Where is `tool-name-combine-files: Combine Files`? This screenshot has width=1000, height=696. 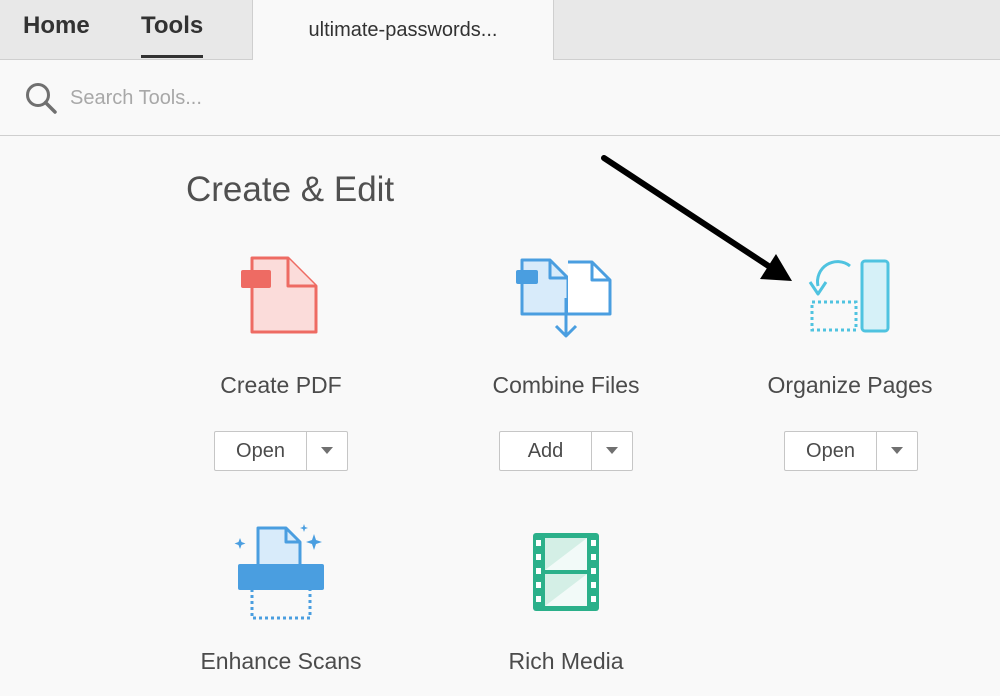 tool-name-combine-files: Combine Files is located at coordinates (566, 385).